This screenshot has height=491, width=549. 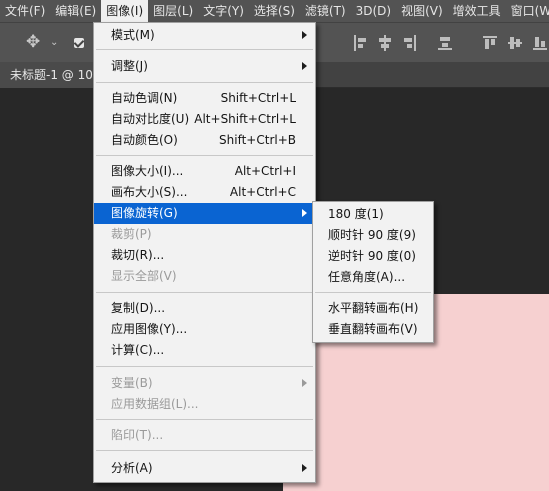 I want to click on menu-item-shortcut: Alt+Ctrl+I, so click(x=265, y=171).